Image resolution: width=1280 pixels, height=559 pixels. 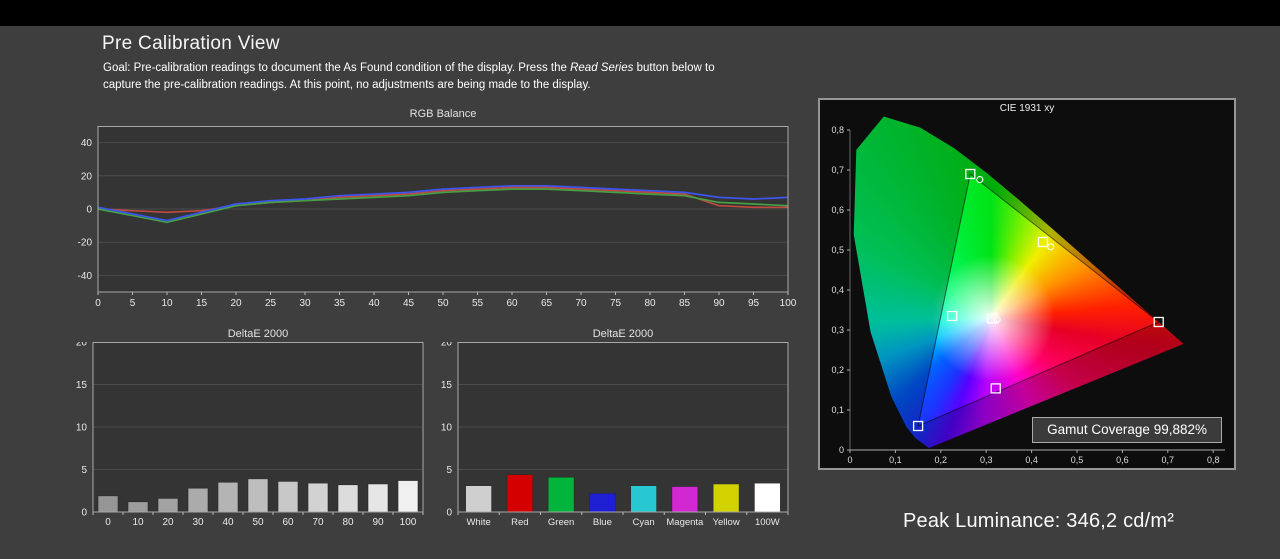 What do you see at coordinates (547, 303) in the screenshot?
I see `svg-text: 65` at bounding box center [547, 303].